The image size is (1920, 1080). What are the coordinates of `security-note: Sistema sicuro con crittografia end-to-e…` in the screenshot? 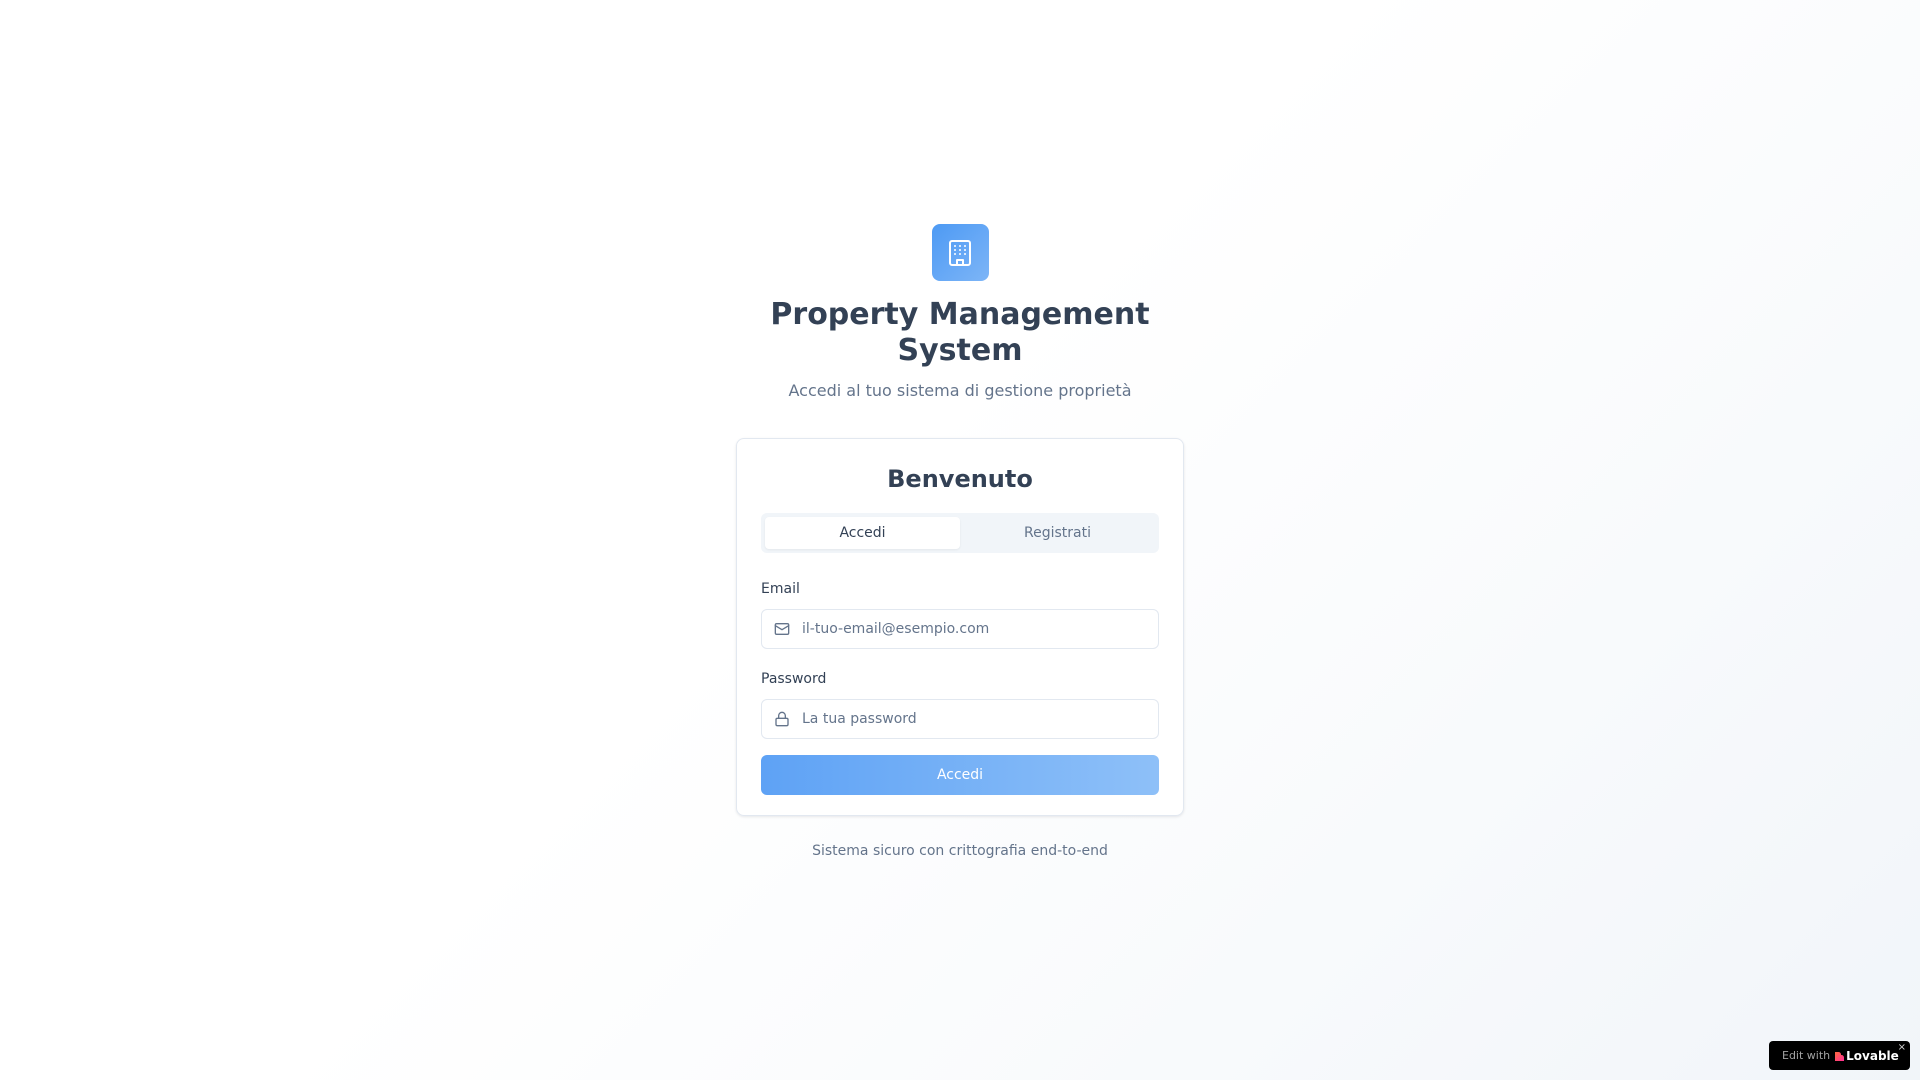 It's located at (960, 851).